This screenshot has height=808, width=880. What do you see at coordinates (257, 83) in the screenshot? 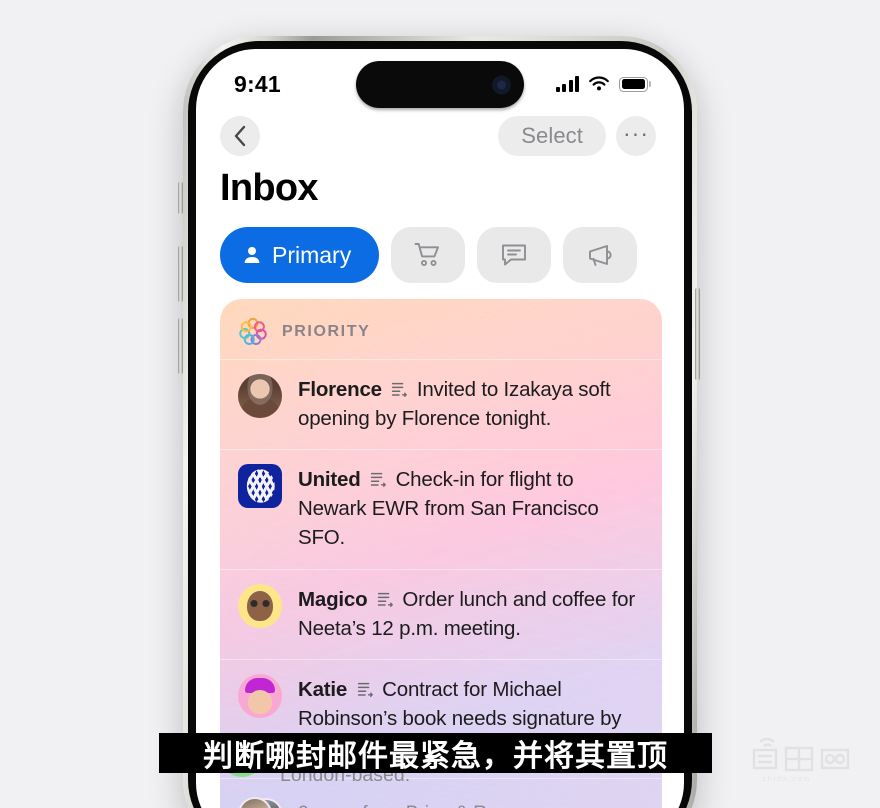
I see `status-bar-time: 9:41` at bounding box center [257, 83].